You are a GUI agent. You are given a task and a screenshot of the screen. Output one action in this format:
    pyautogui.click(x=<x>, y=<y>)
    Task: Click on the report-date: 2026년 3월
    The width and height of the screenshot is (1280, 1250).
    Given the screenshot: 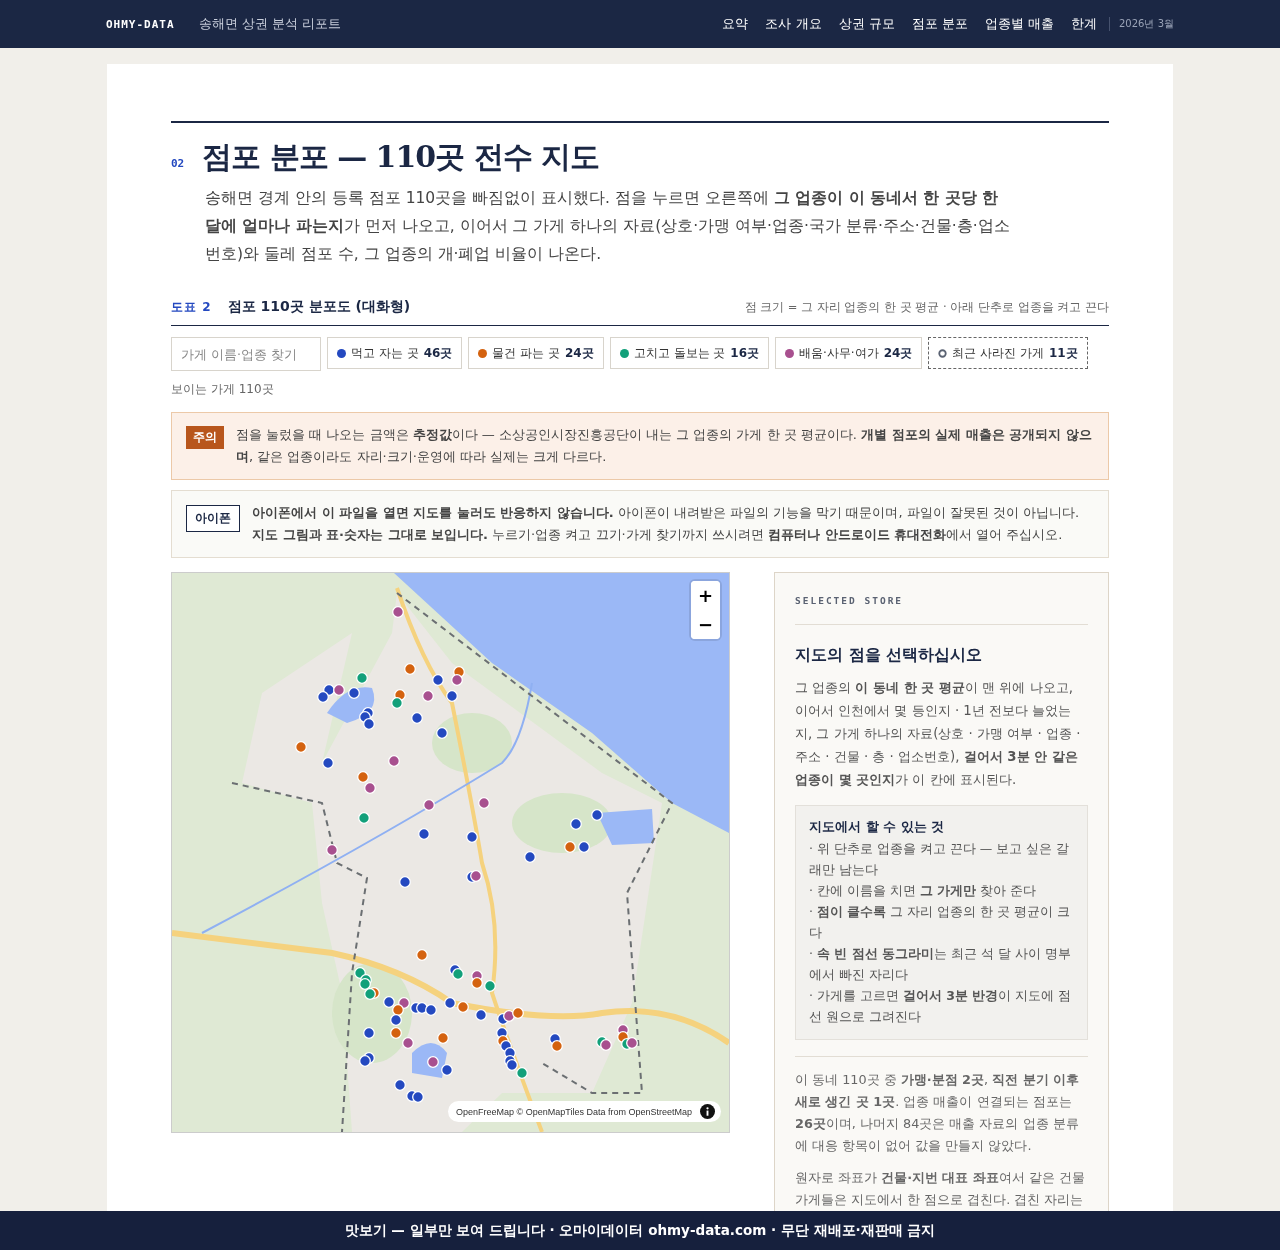 What is the action you would take?
    pyautogui.click(x=1141, y=24)
    